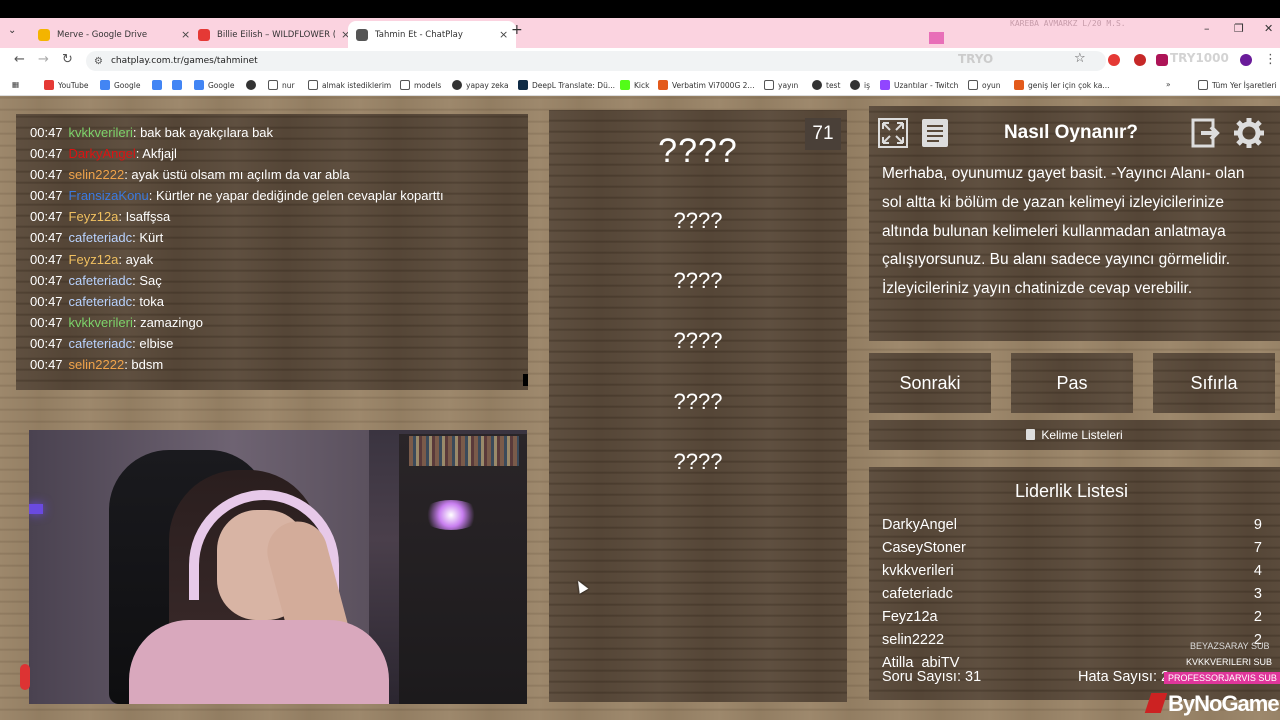  I want to click on reload-icon: ↻, so click(67, 59).